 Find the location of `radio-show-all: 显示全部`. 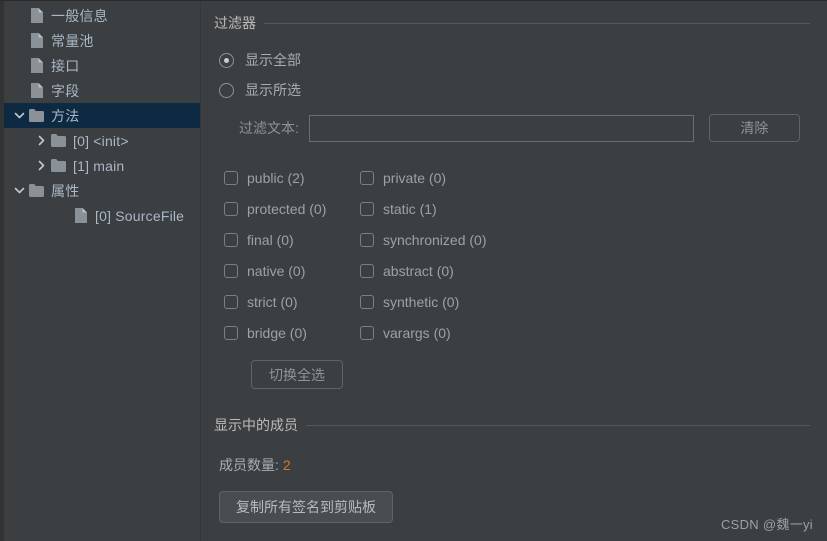

radio-show-all: 显示全部 is located at coordinates (514, 60).